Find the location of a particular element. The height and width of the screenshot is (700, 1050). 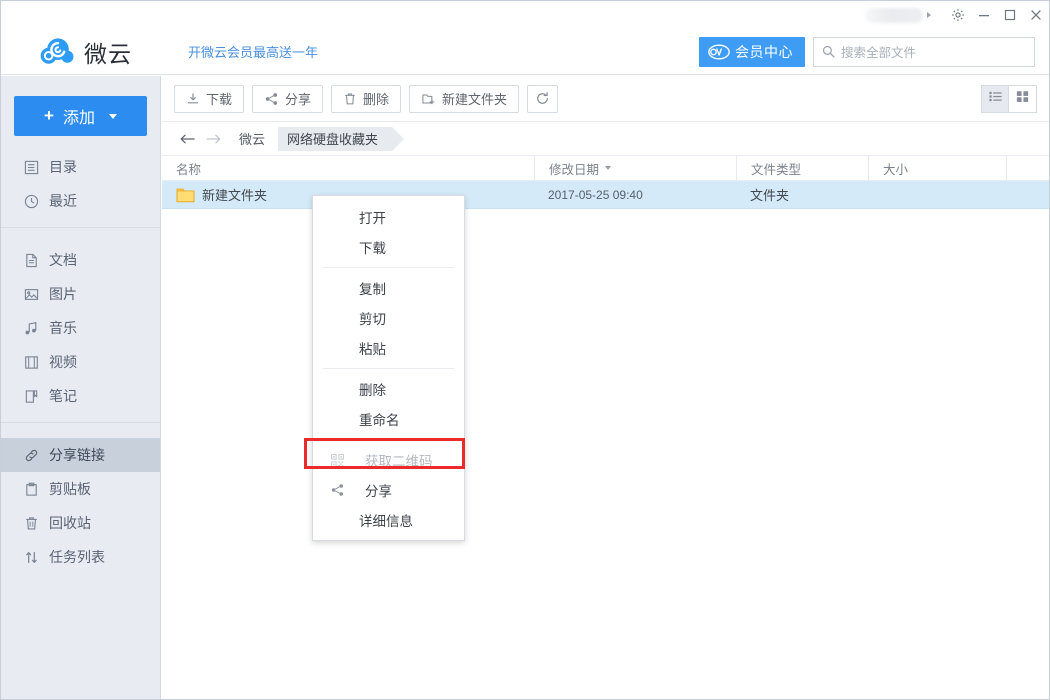

column-header-modified: 修改日期 is located at coordinates (635, 168).